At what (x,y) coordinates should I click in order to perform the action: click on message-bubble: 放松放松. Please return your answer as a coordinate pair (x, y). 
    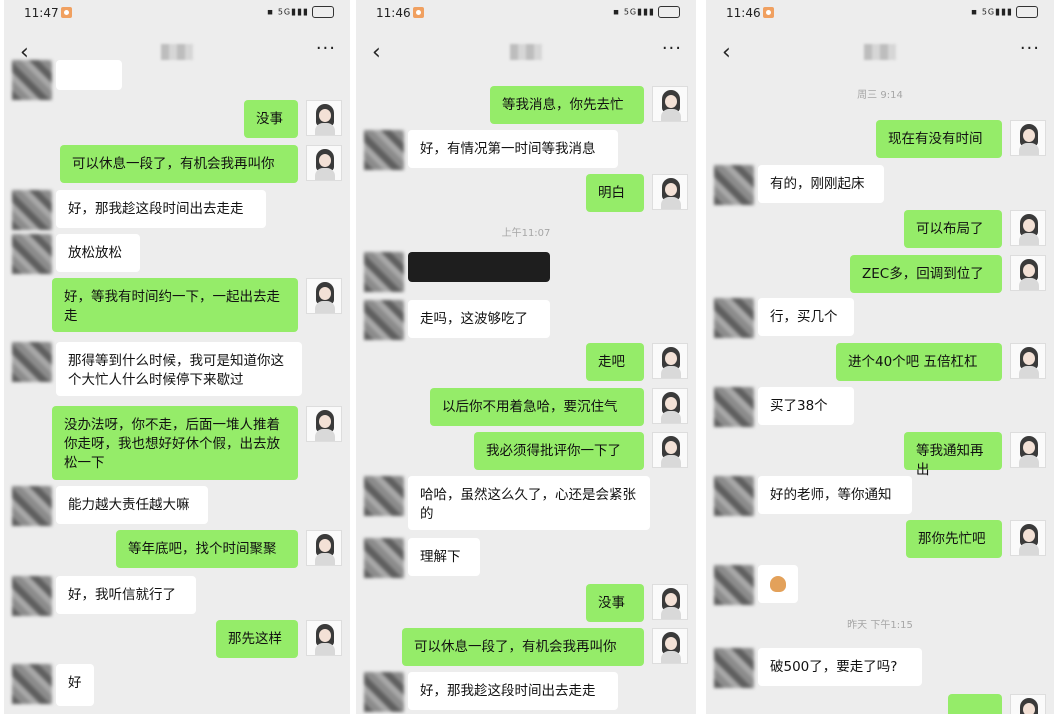
    Looking at the image, I should click on (98, 253).